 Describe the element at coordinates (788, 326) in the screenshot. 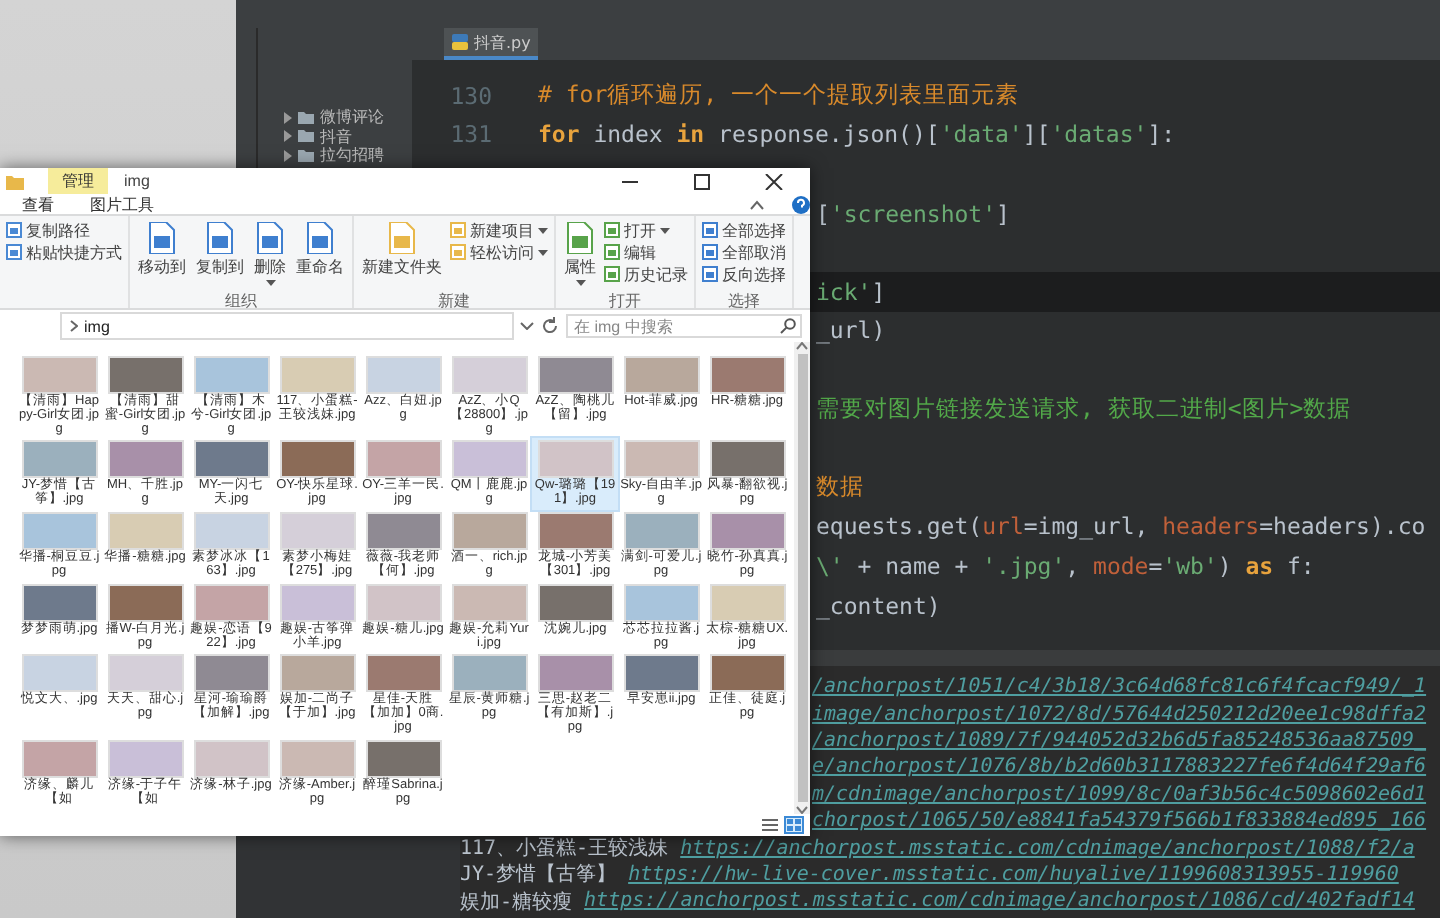

I see `search-icon` at that location.